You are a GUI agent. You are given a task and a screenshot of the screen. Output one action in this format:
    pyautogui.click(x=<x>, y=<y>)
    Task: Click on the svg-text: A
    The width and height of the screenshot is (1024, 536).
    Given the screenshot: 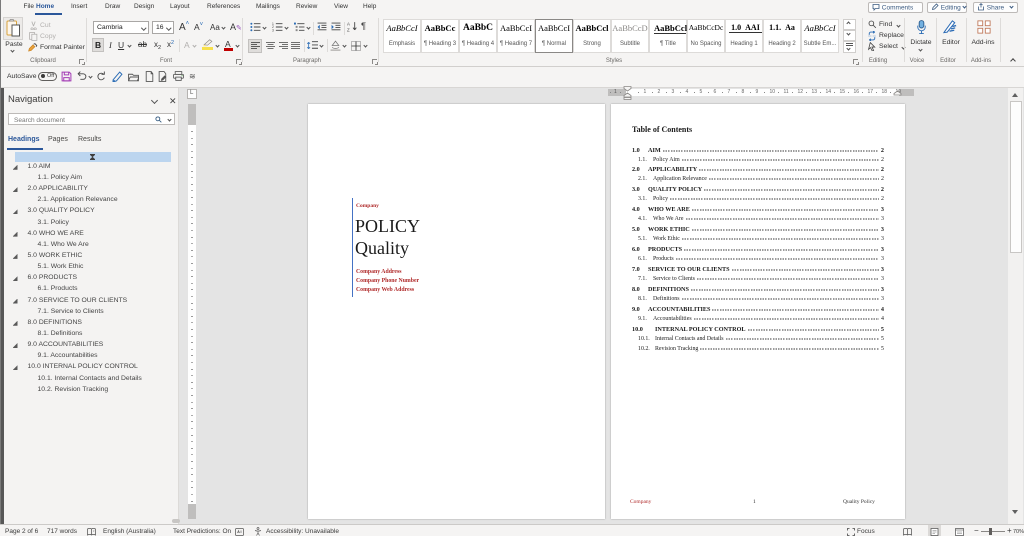 What is the action you would take?
    pyautogui.click(x=348, y=23)
    